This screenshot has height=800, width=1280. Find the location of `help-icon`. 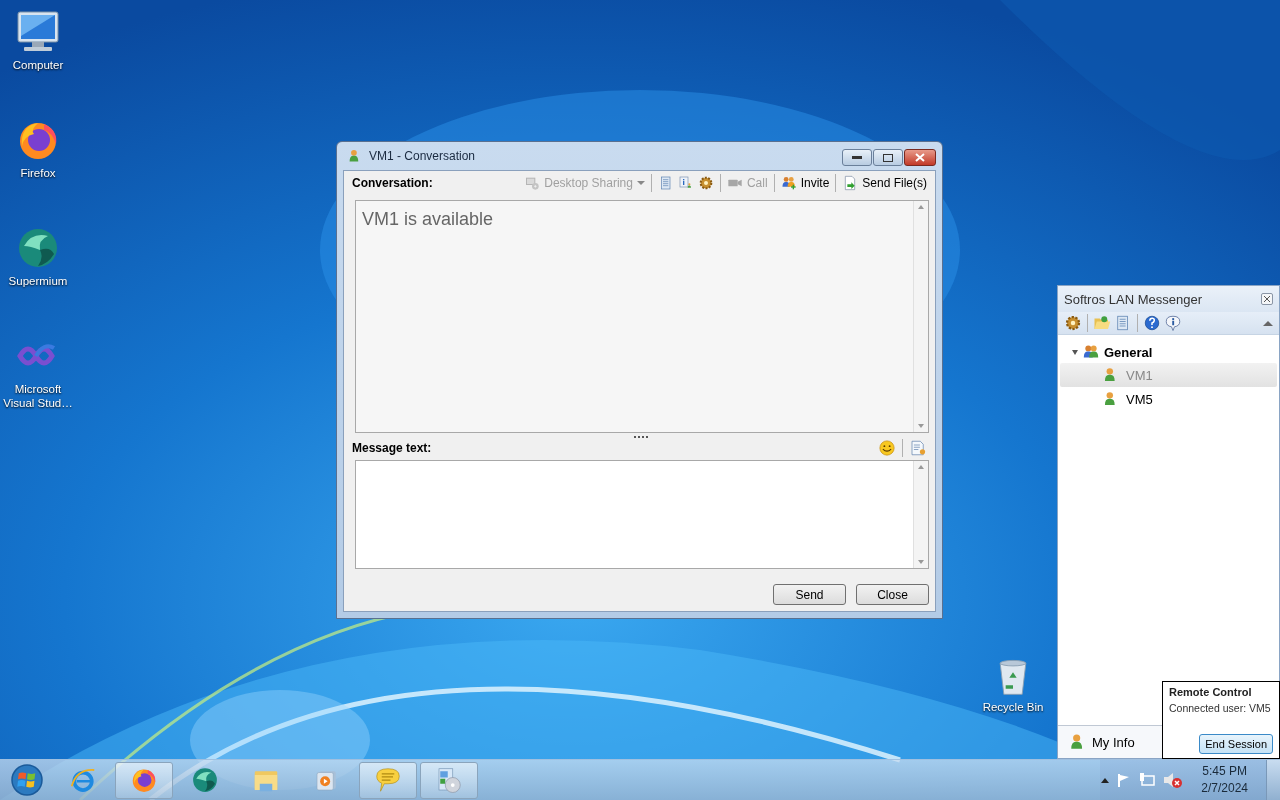

help-icon is located at coordinates (1152, 323).